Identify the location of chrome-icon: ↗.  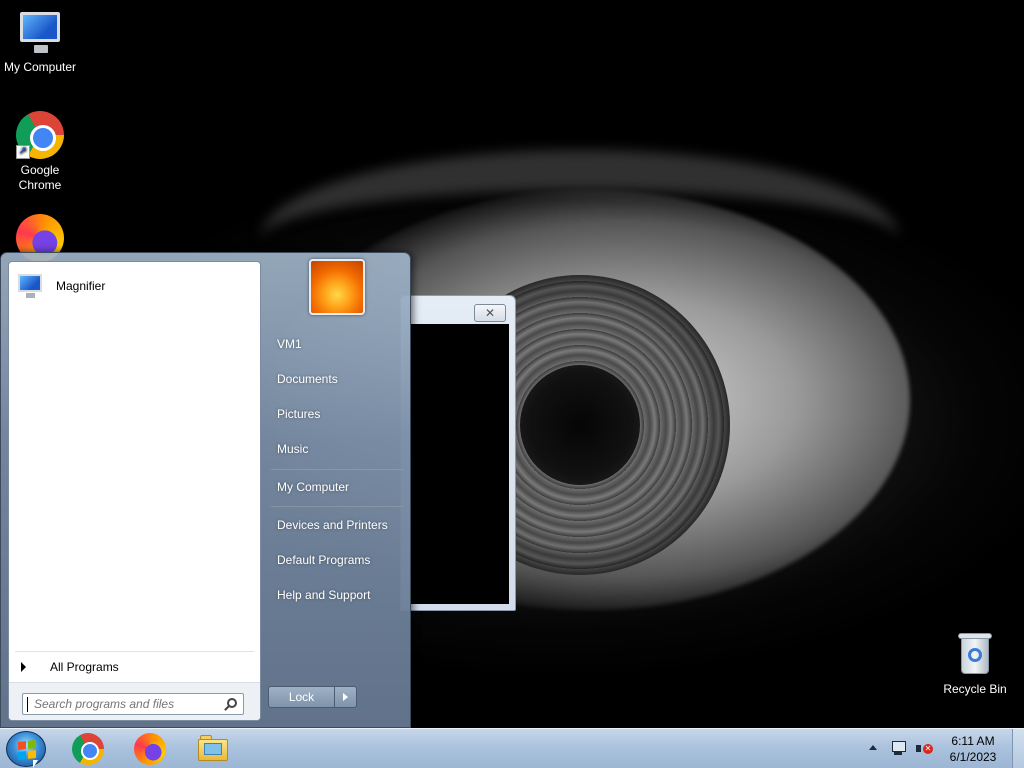
(40, 135).